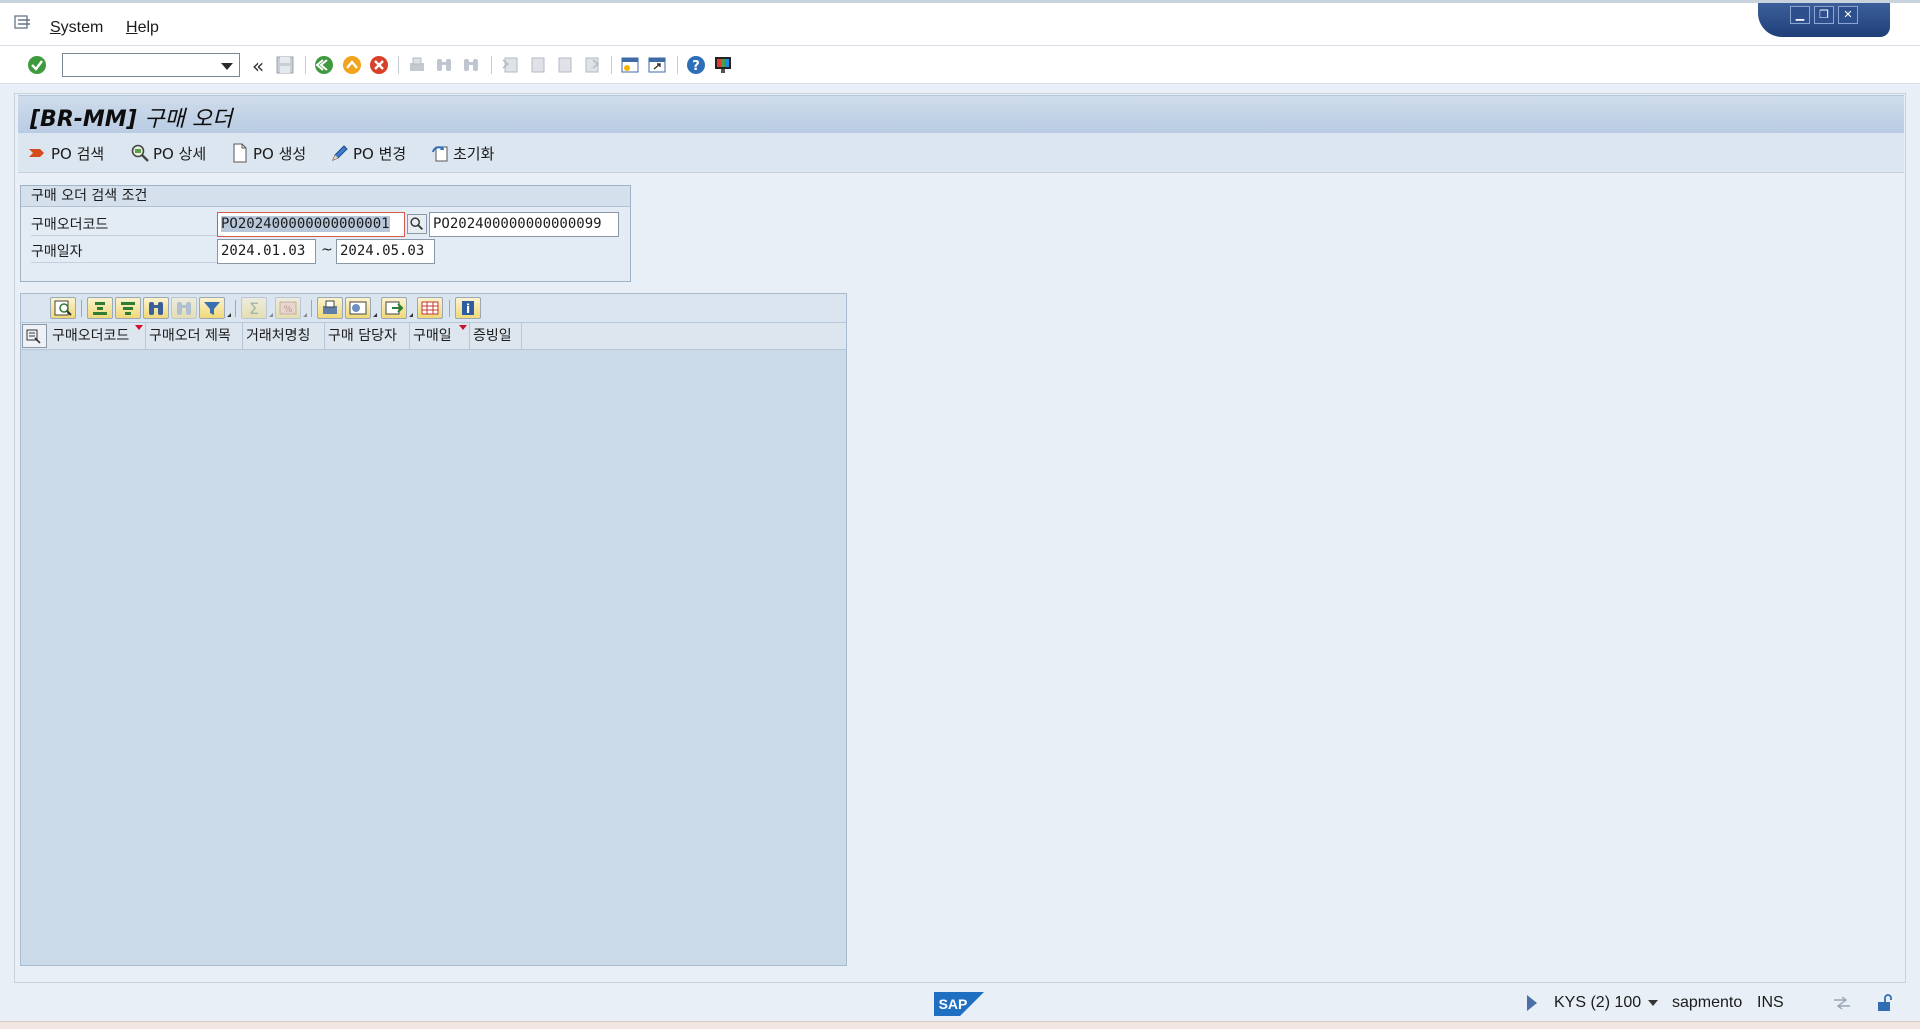  I want to click on po-detail-button: PO 상세, so click(168, 153).